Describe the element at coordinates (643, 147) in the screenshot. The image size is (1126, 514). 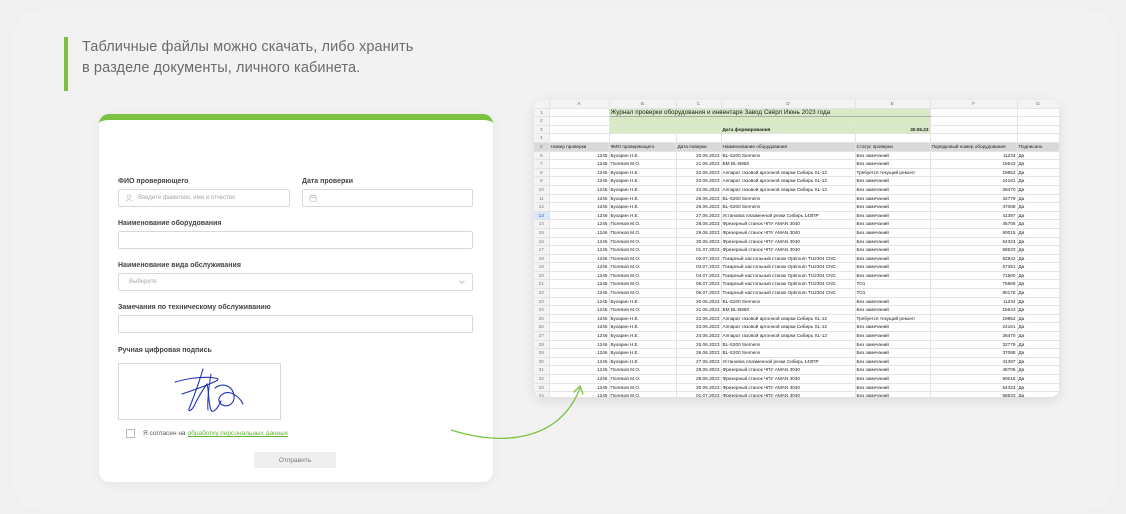
I see `table-header: ФИО проверяющего` at that location.